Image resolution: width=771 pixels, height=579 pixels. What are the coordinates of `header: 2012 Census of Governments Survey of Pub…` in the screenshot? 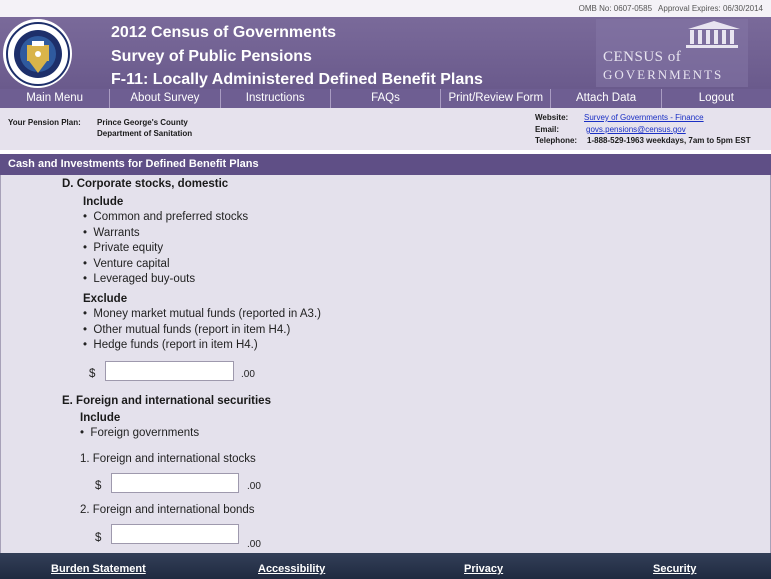 It's located at (385, 53).